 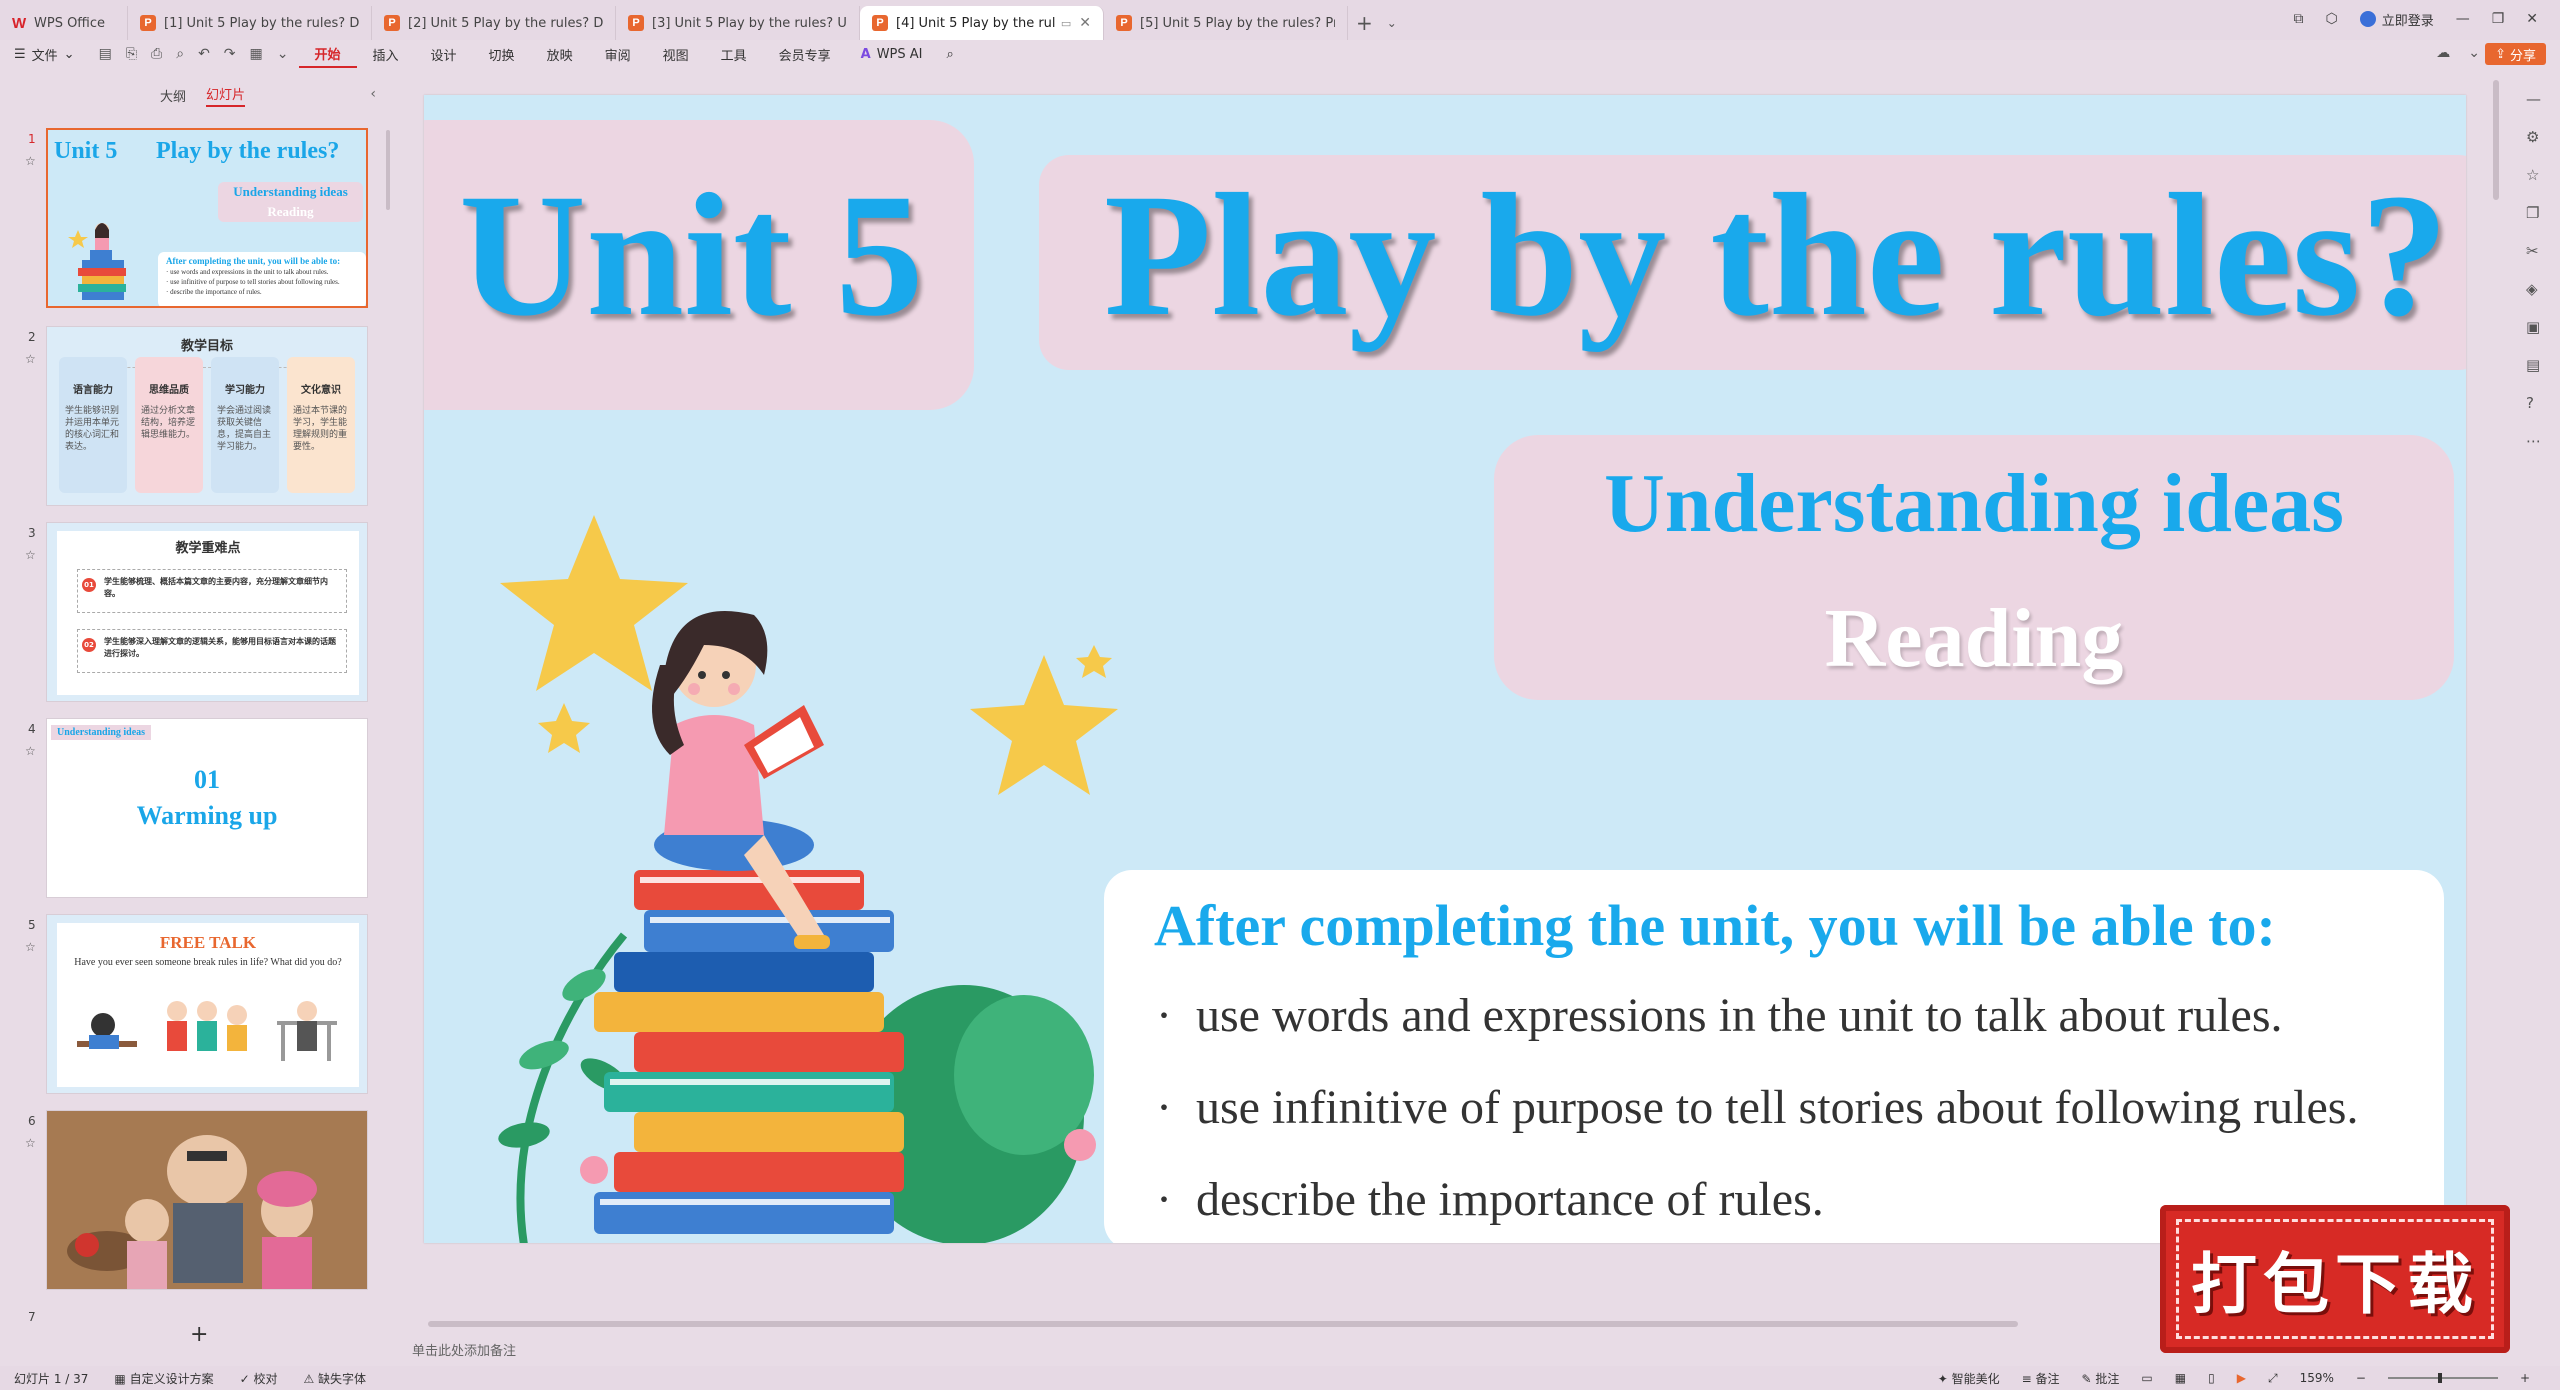 I want to click on unit-title: Unit 5, so click(x=691, y=256).